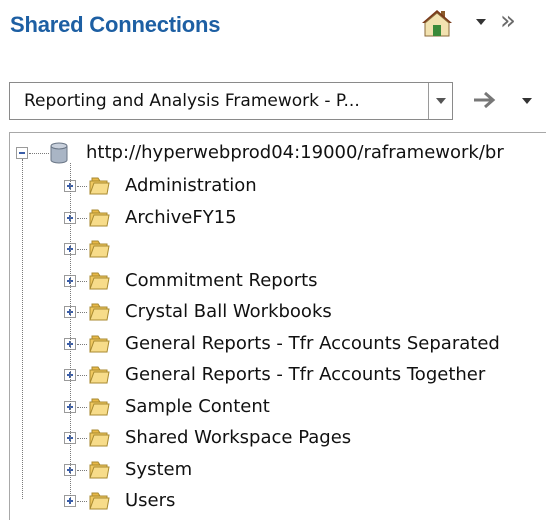 This screenshot has height=520, width=546. Describe the element at coordinates (59, 153) in the screenshot. I see `database-icon` at that location.